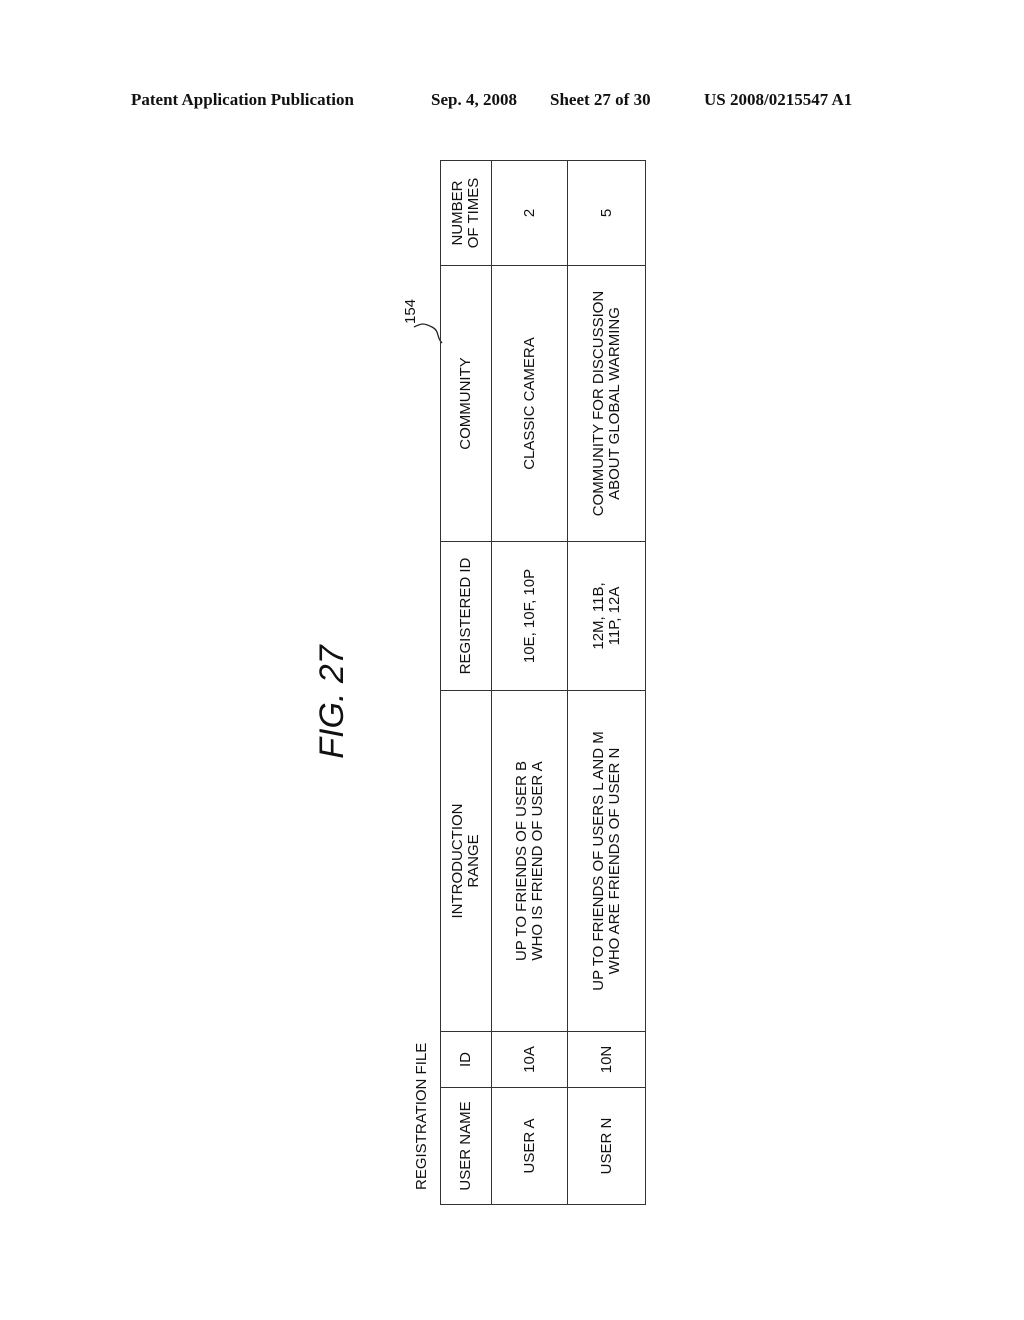 The width and height of the screenshot is (1024, 1320). Describe the element at coordinates (466, 403) in the screenshot. I see `column-header: COMMUNITY` at that location.